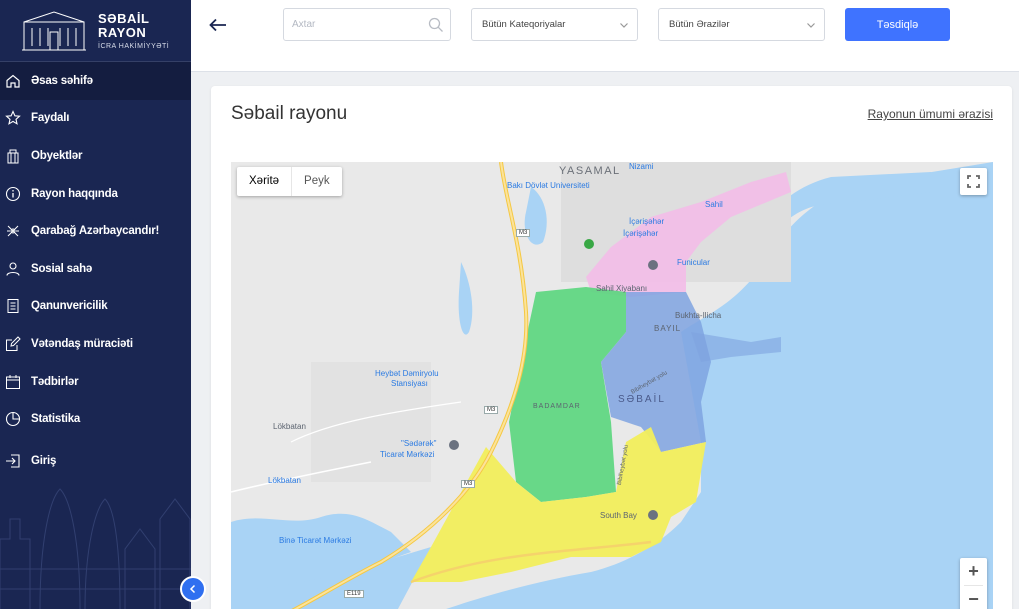 The image size is (1019, 609). Describe the element at coordinates (468, 484) in the screenshot. I see `map-road-m3-c: M3` at that location.